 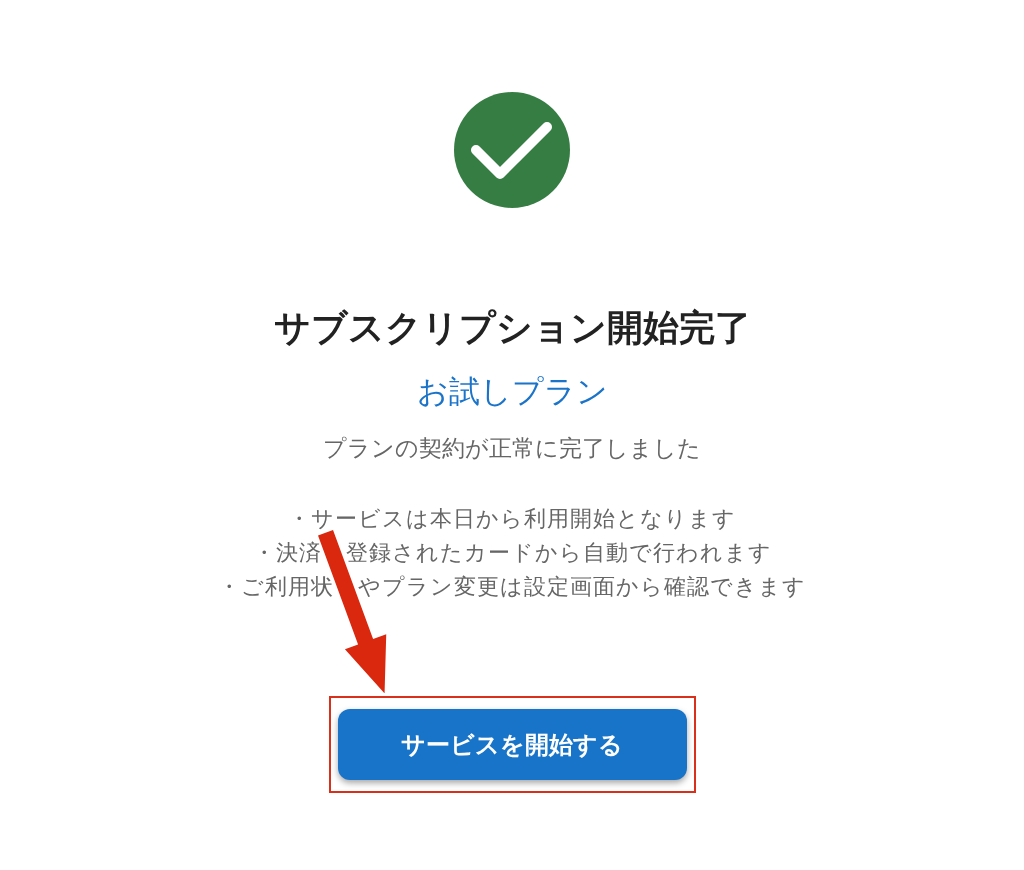 I want to click on note-text: ・サービスは本日から利用開始となります, so click(x=512, y=519).